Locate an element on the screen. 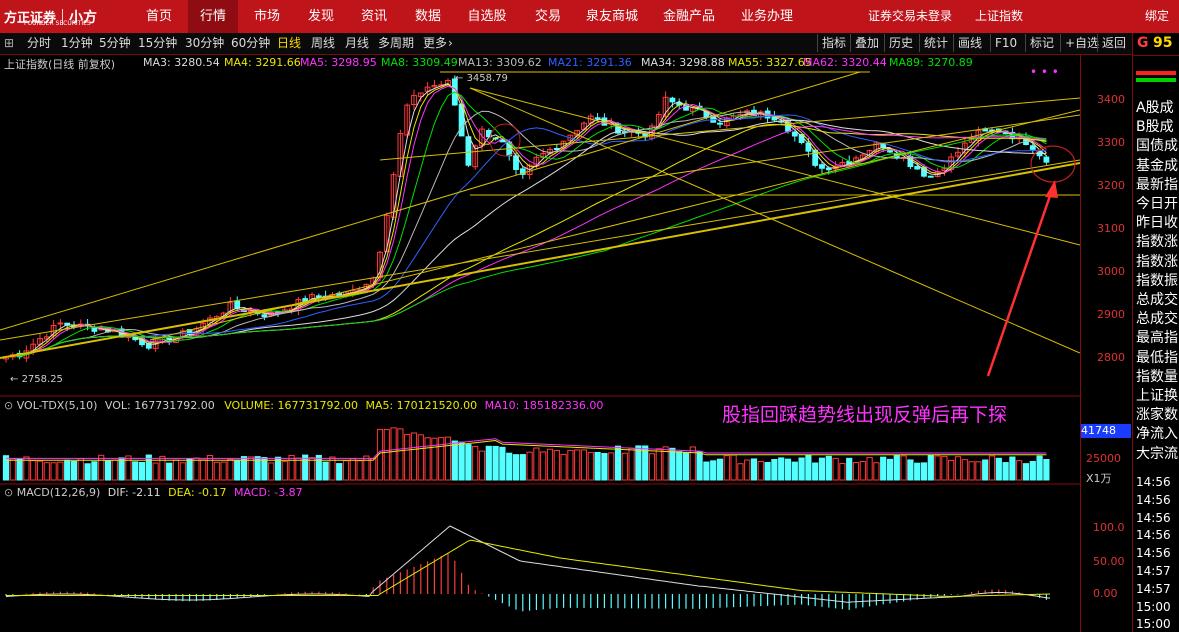  quote-row-17: 净流入 is located at coordinates (1157, 434).